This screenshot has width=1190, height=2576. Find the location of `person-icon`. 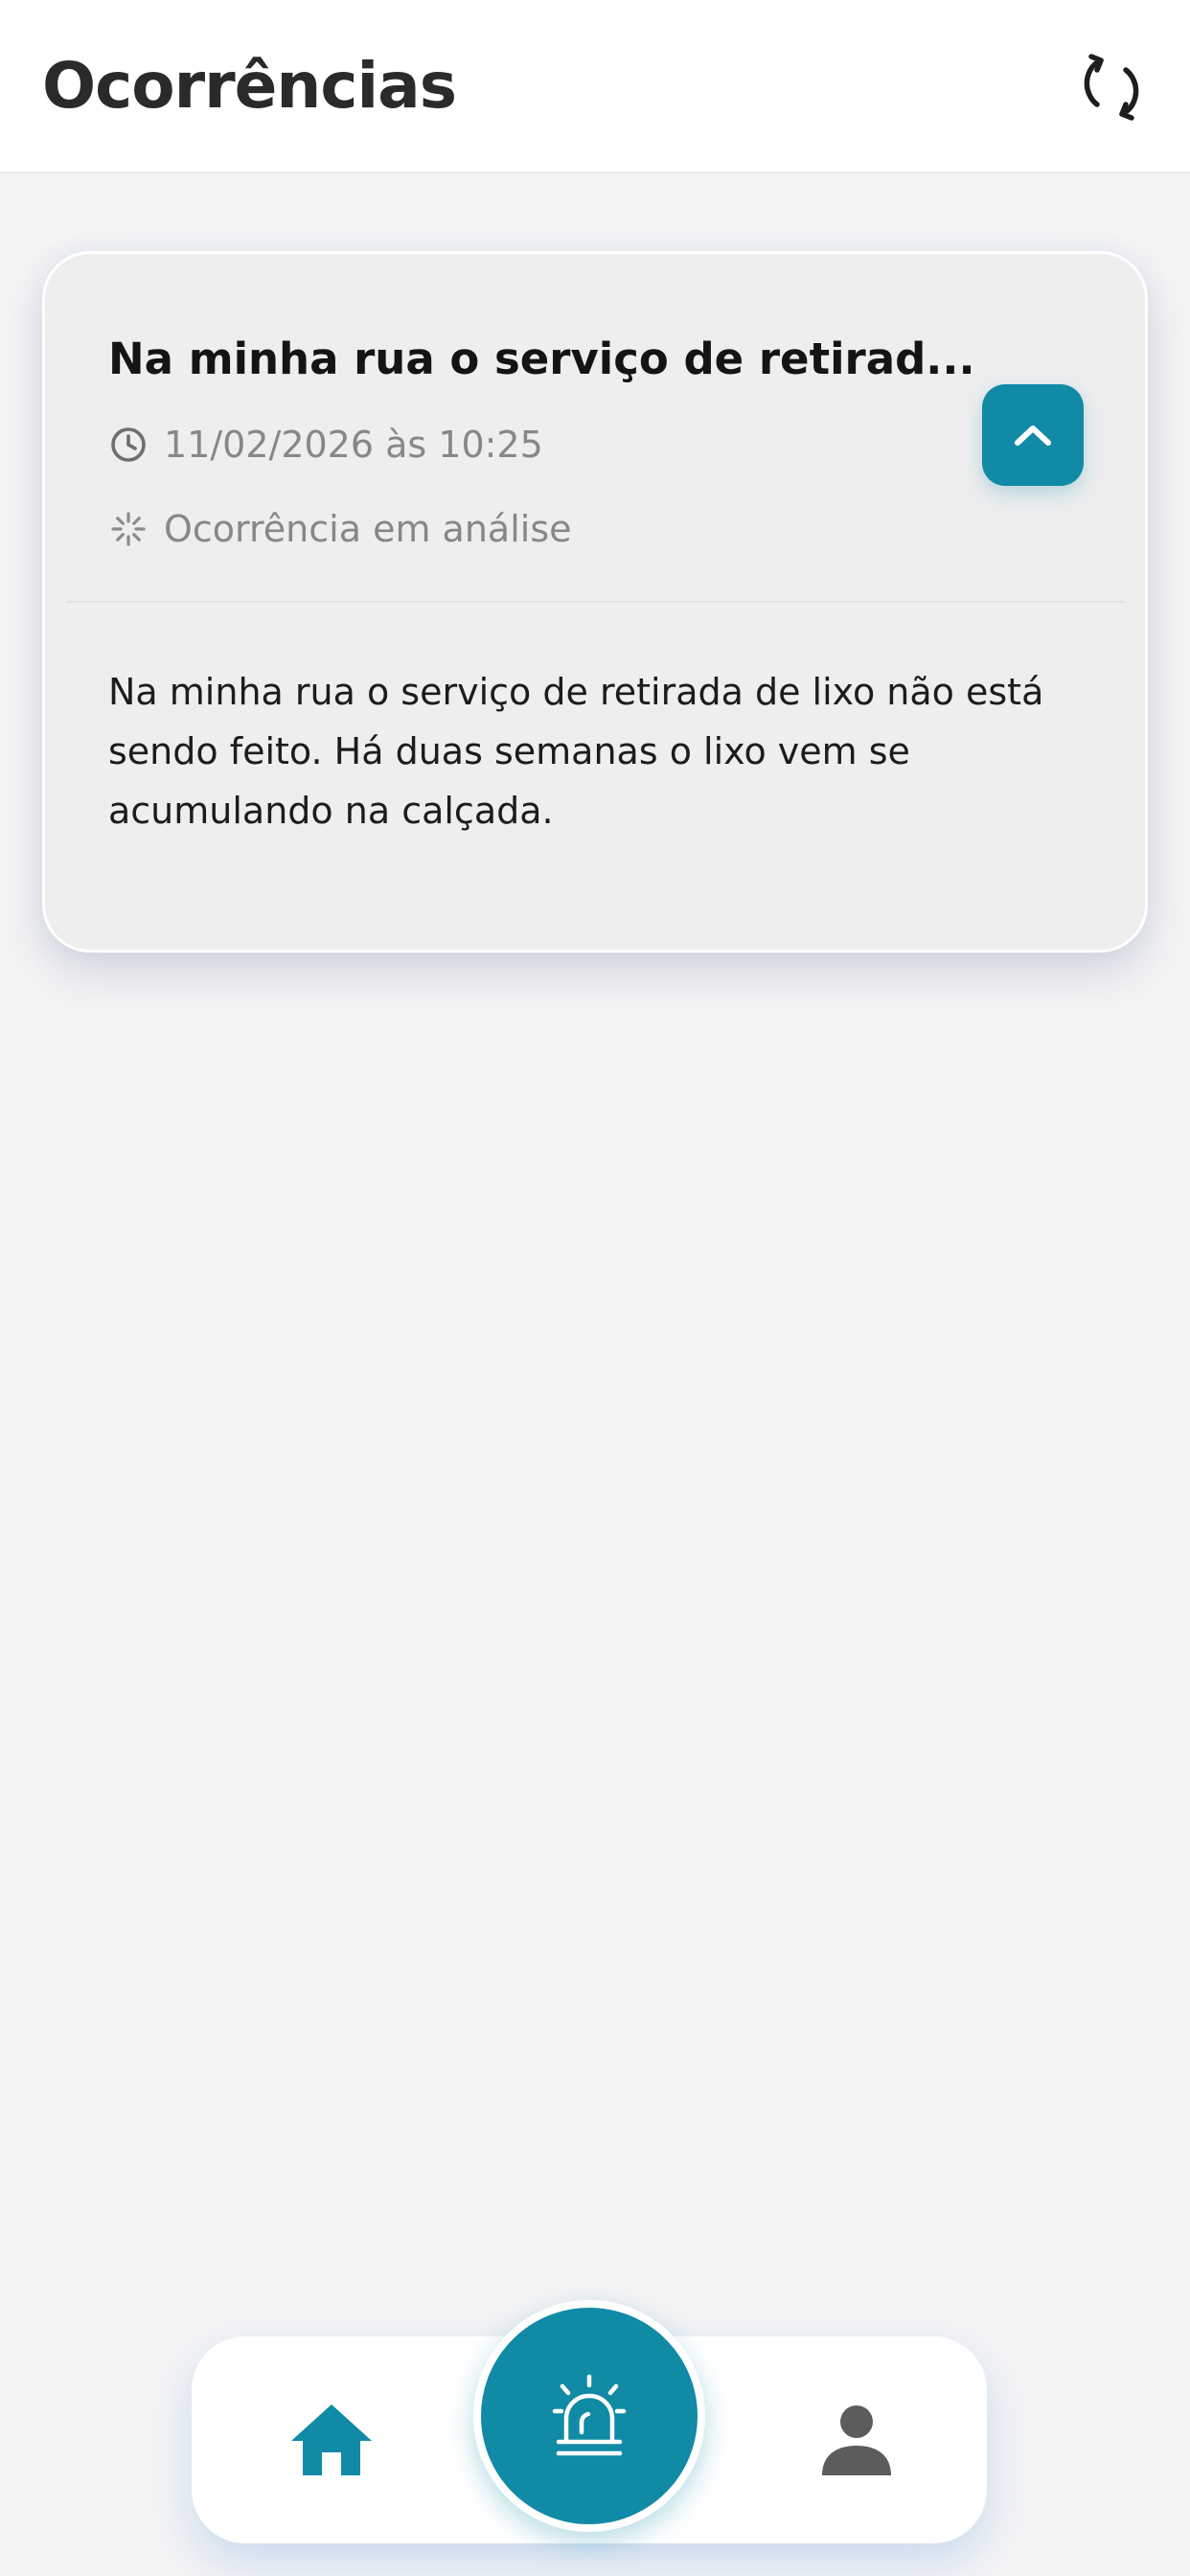

person-icon is located at coordinates (857, 2440).